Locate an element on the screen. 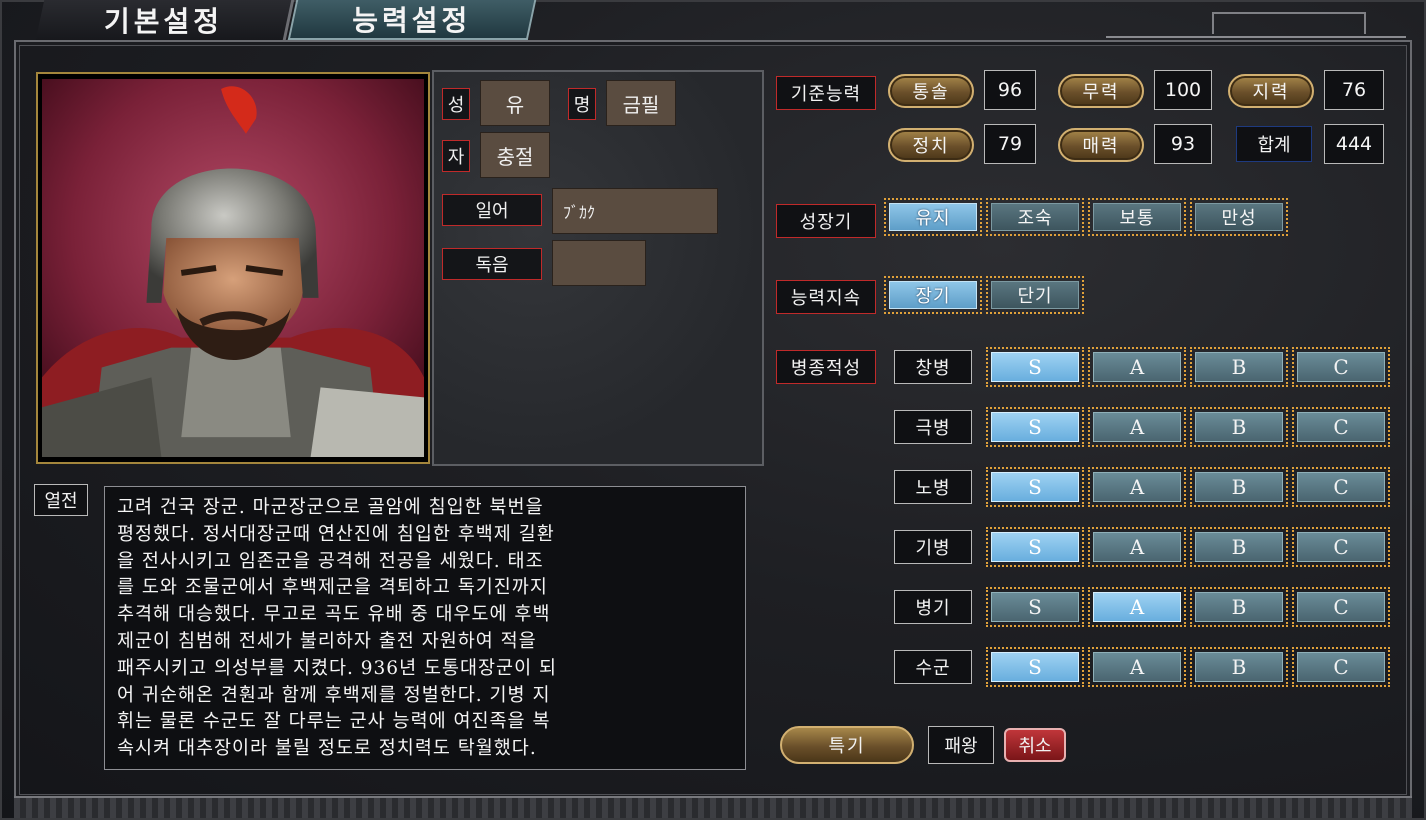 The height and width of the screenshot is (820, 1426). skill-cancel-button: 취소 is located at coordinates (1035, 745).